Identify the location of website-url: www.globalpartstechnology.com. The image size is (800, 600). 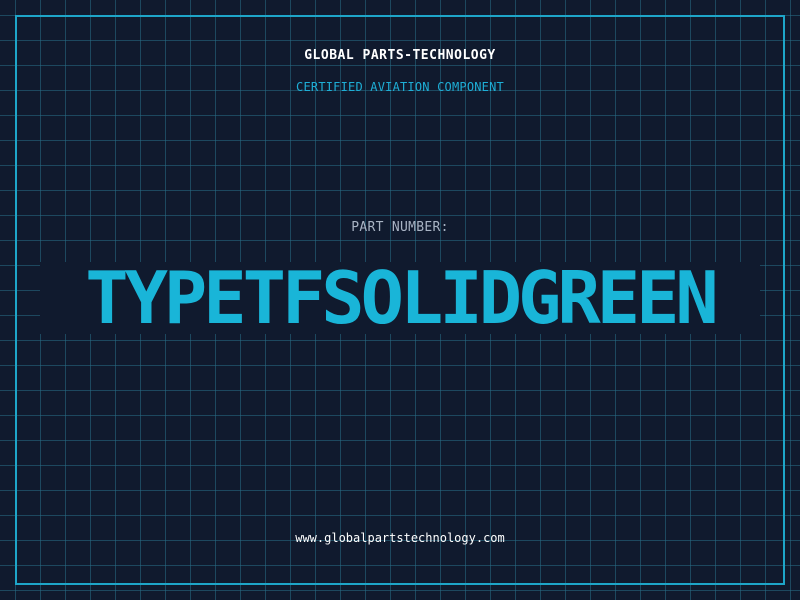
(400, 538).